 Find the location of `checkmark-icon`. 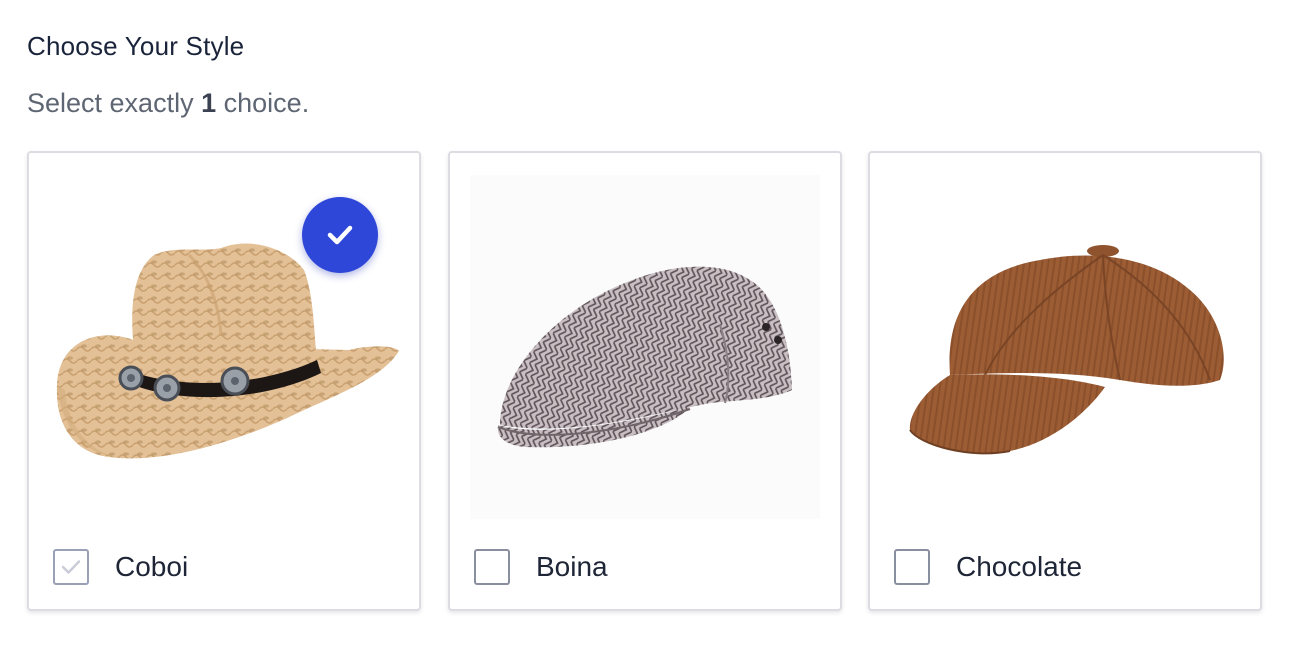

checkmark-icon is located at coordinates (340, 235).